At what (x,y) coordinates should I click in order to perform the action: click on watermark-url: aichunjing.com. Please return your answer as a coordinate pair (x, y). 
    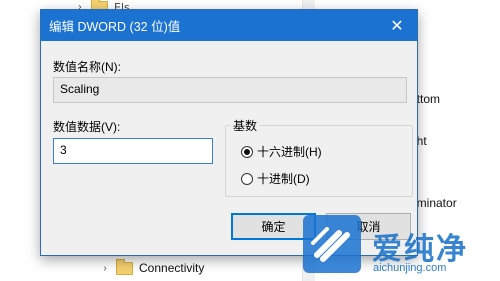
    Looking at the image, I should click on (410, 268).